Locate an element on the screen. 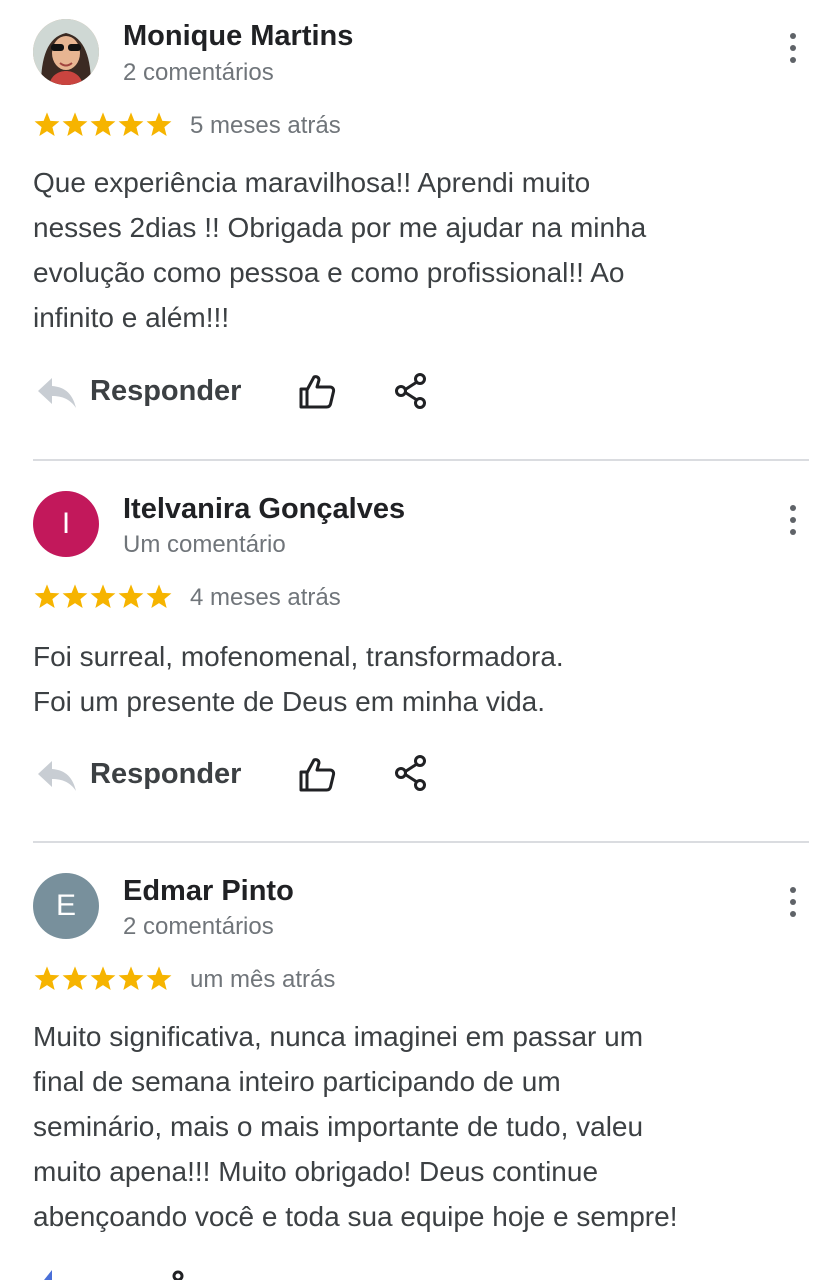  avatar-initial: E is located at coordinates (65, 905).